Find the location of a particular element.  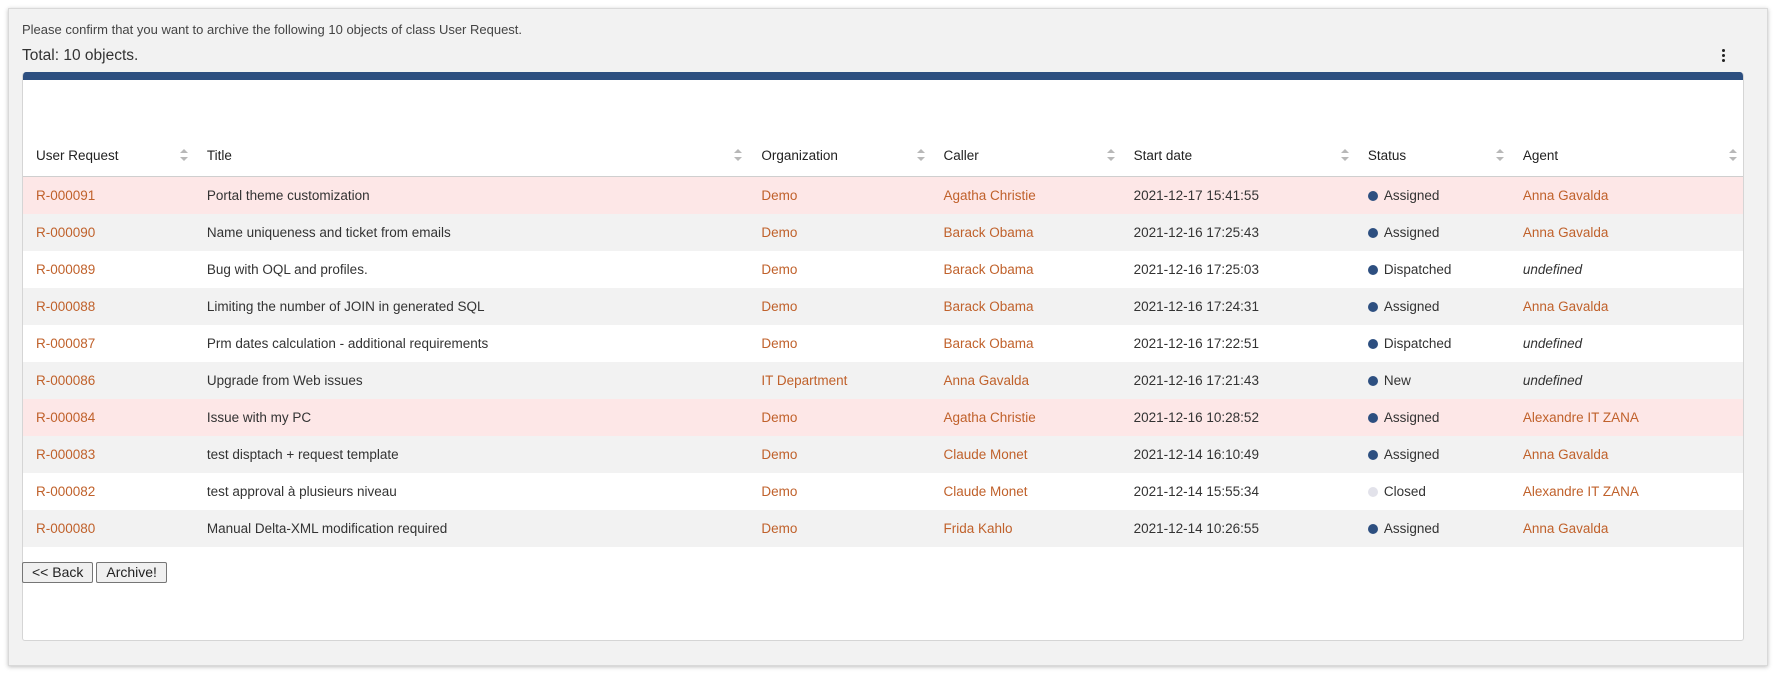

caller-link: Anna Gavalda is located at coordinates (987, 380).